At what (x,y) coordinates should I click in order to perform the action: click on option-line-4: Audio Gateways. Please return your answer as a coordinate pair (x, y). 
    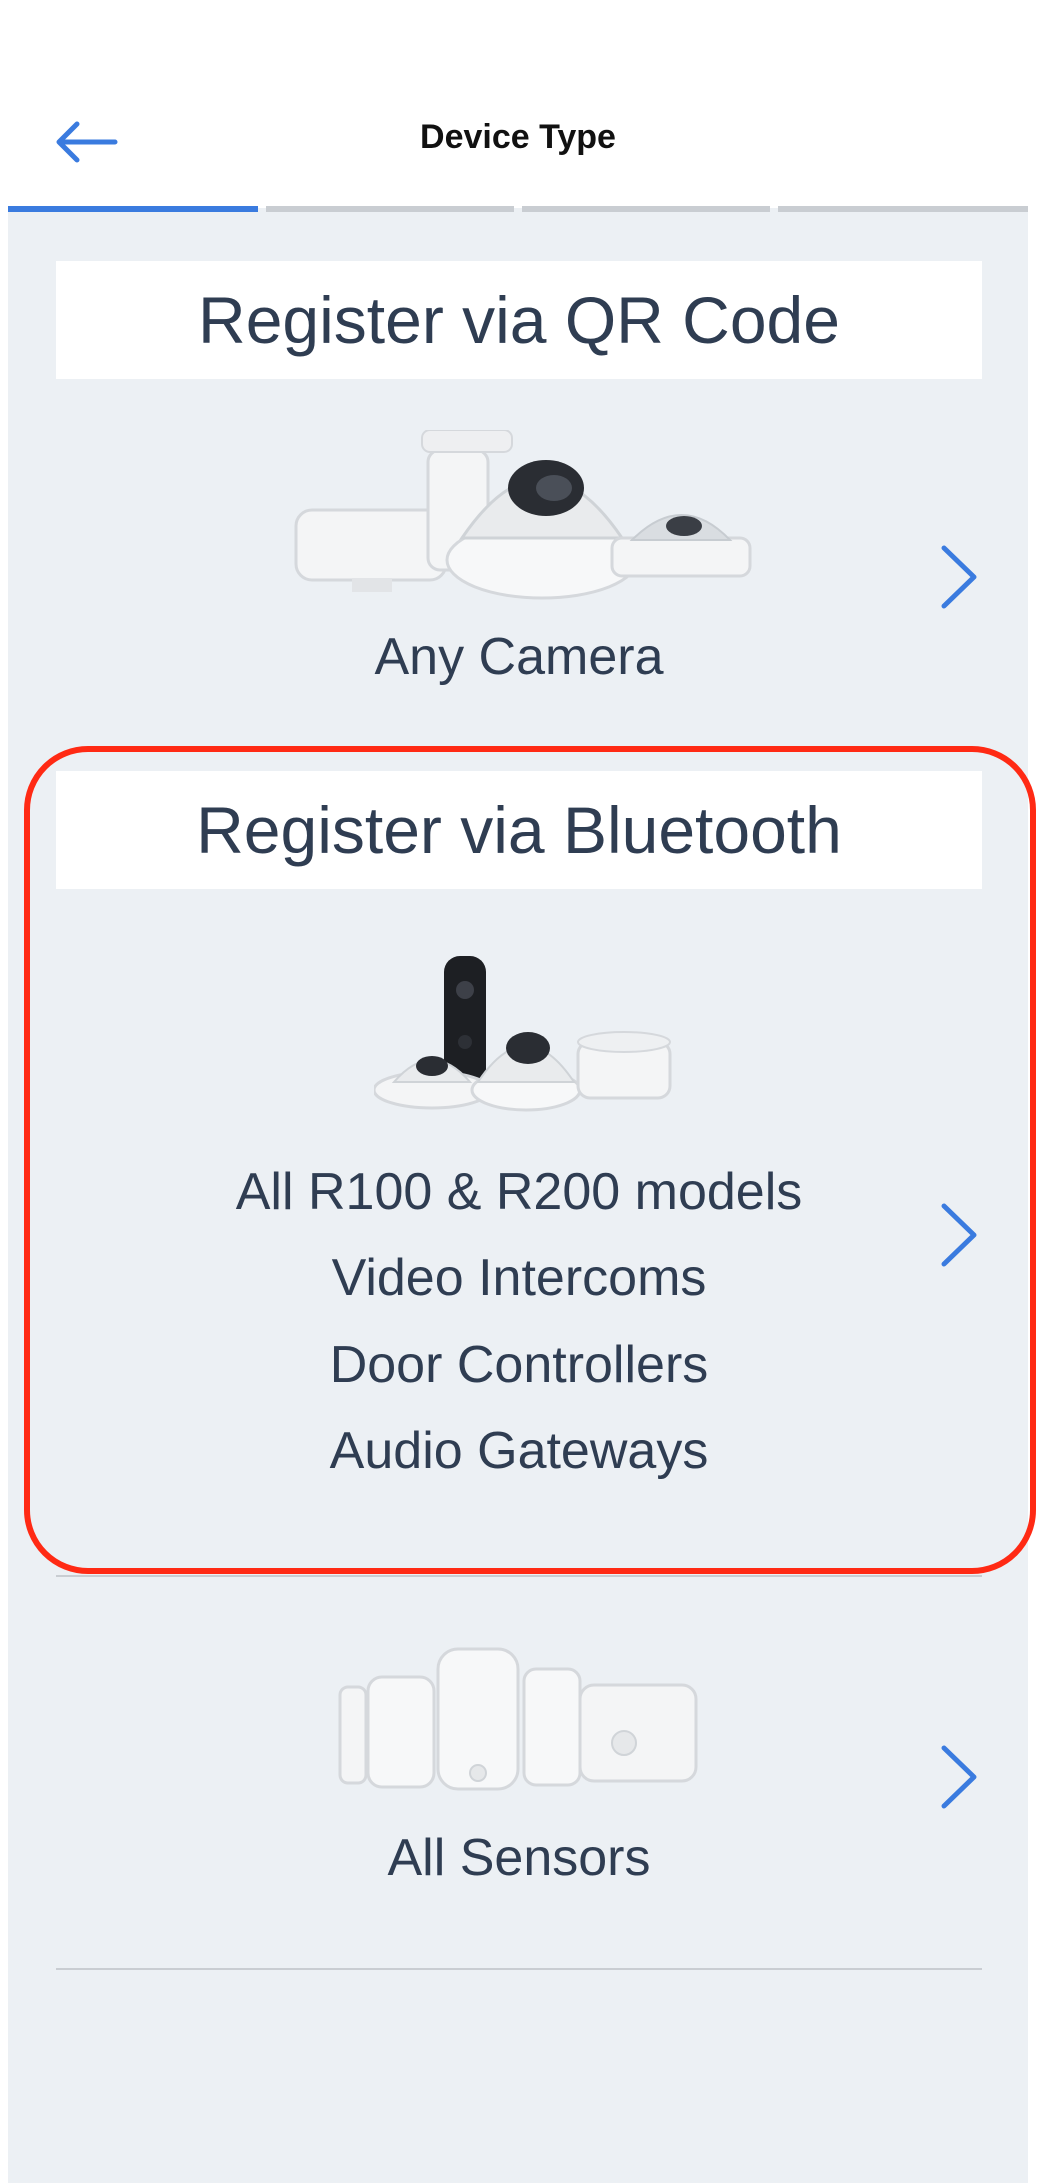
    Looking at the image, I should click on (519, 1451).